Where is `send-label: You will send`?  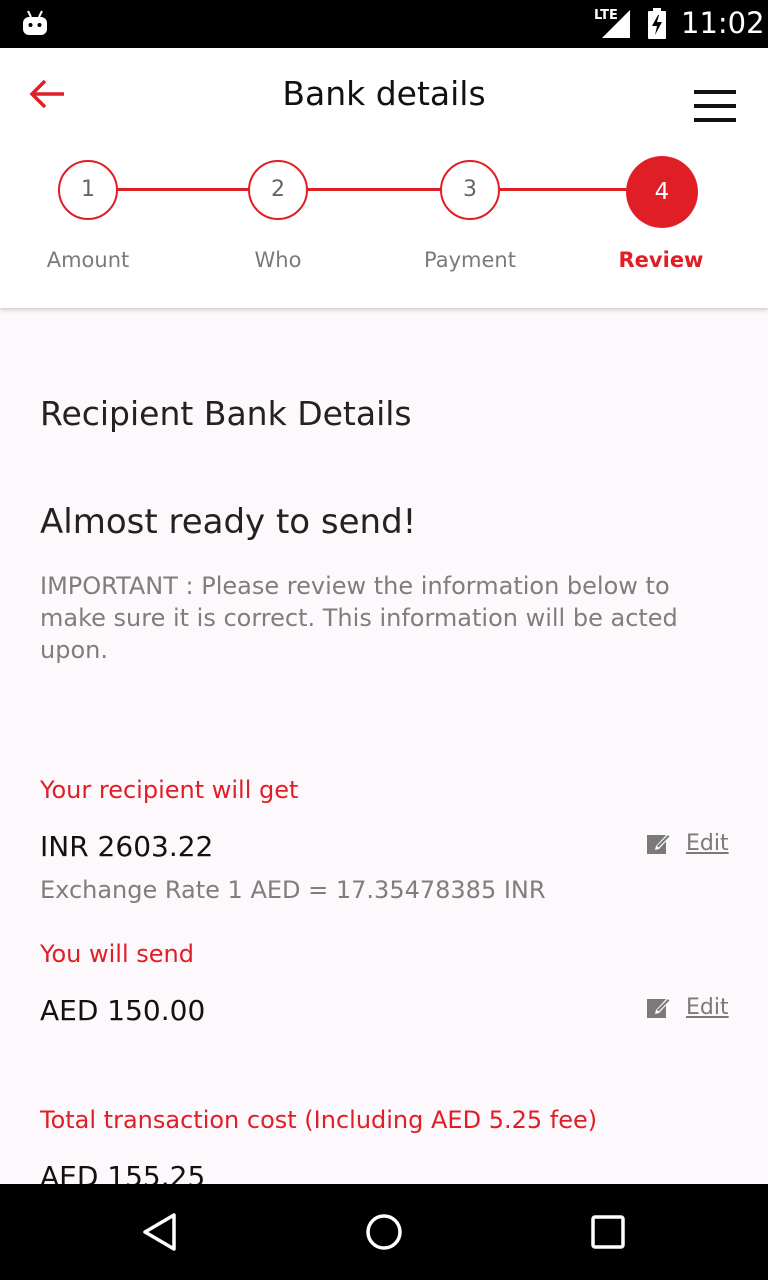
send-label: You will send is located at coordinates (117, 954).